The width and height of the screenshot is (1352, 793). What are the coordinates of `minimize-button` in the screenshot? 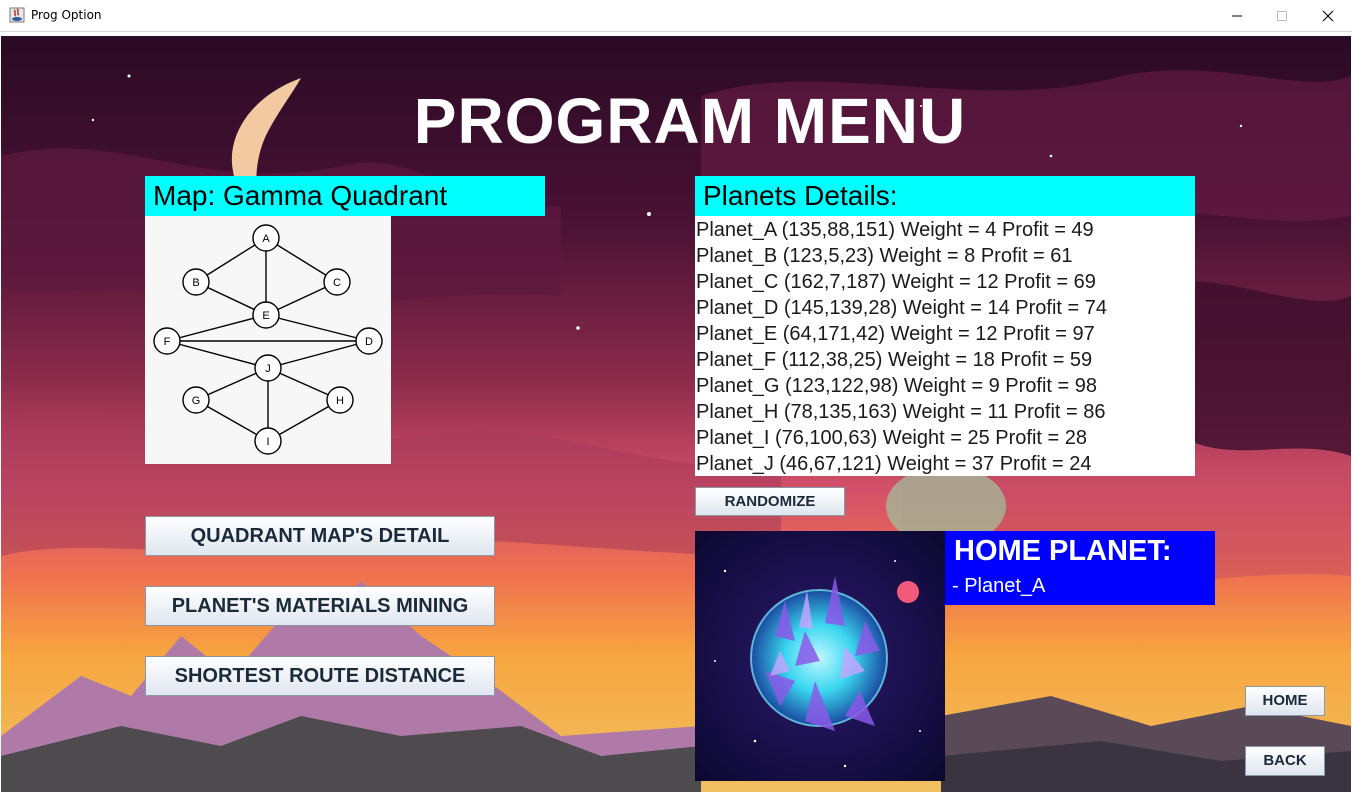 It's located at (1237, 16).